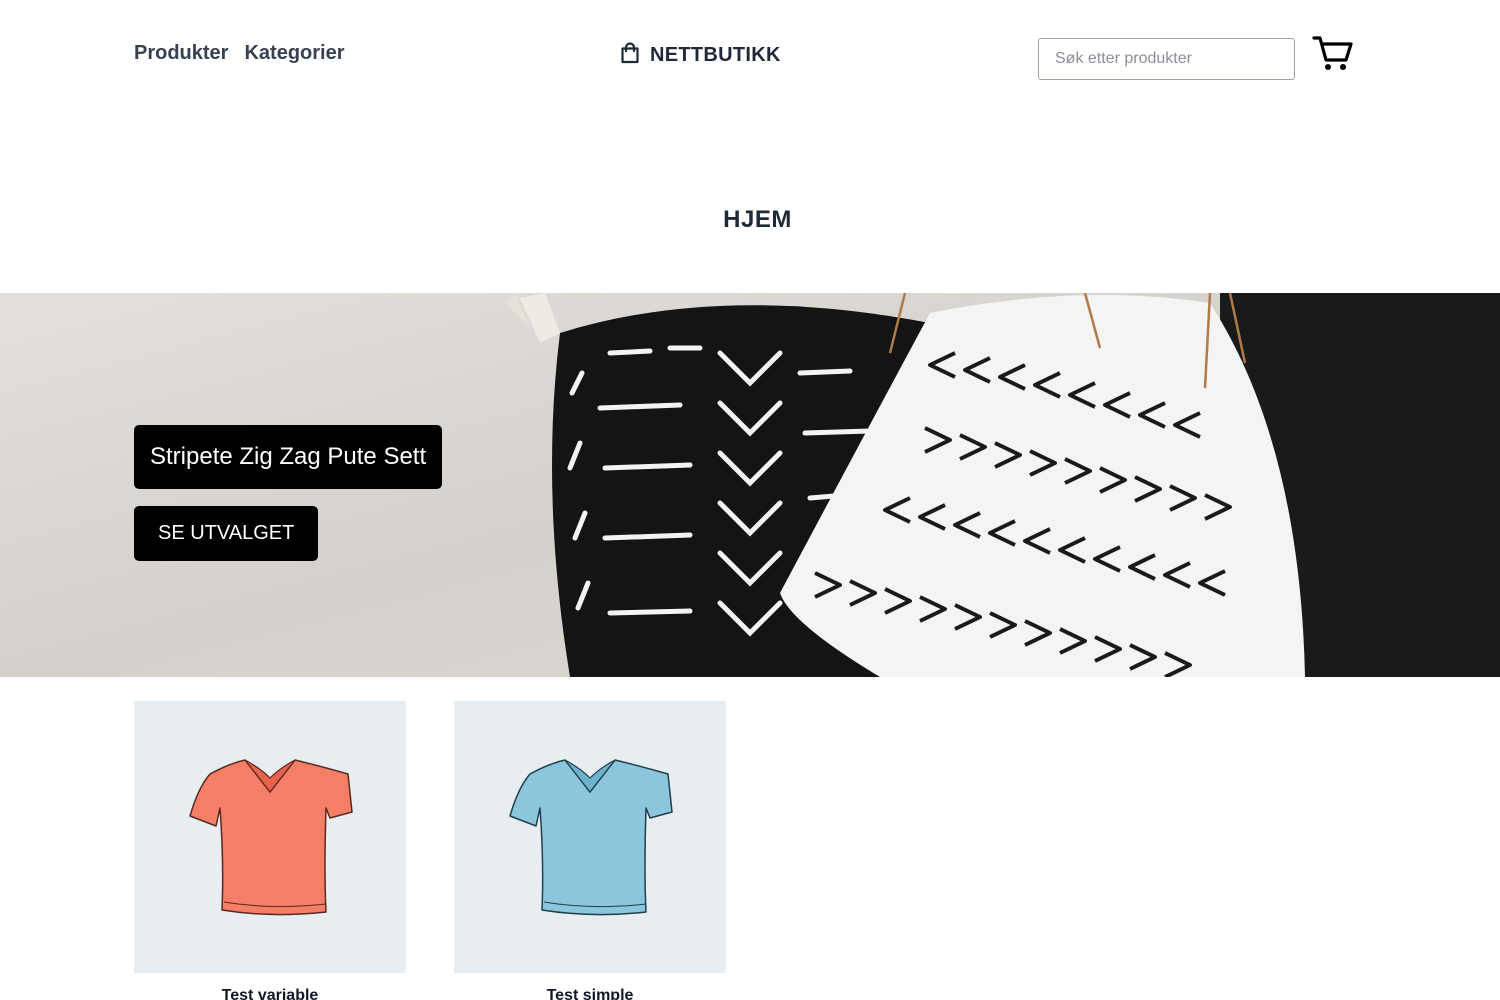 Image resolution: width=1500 pixels, height=1000 pixels. I want to click on search-input, so click(1166, 59).